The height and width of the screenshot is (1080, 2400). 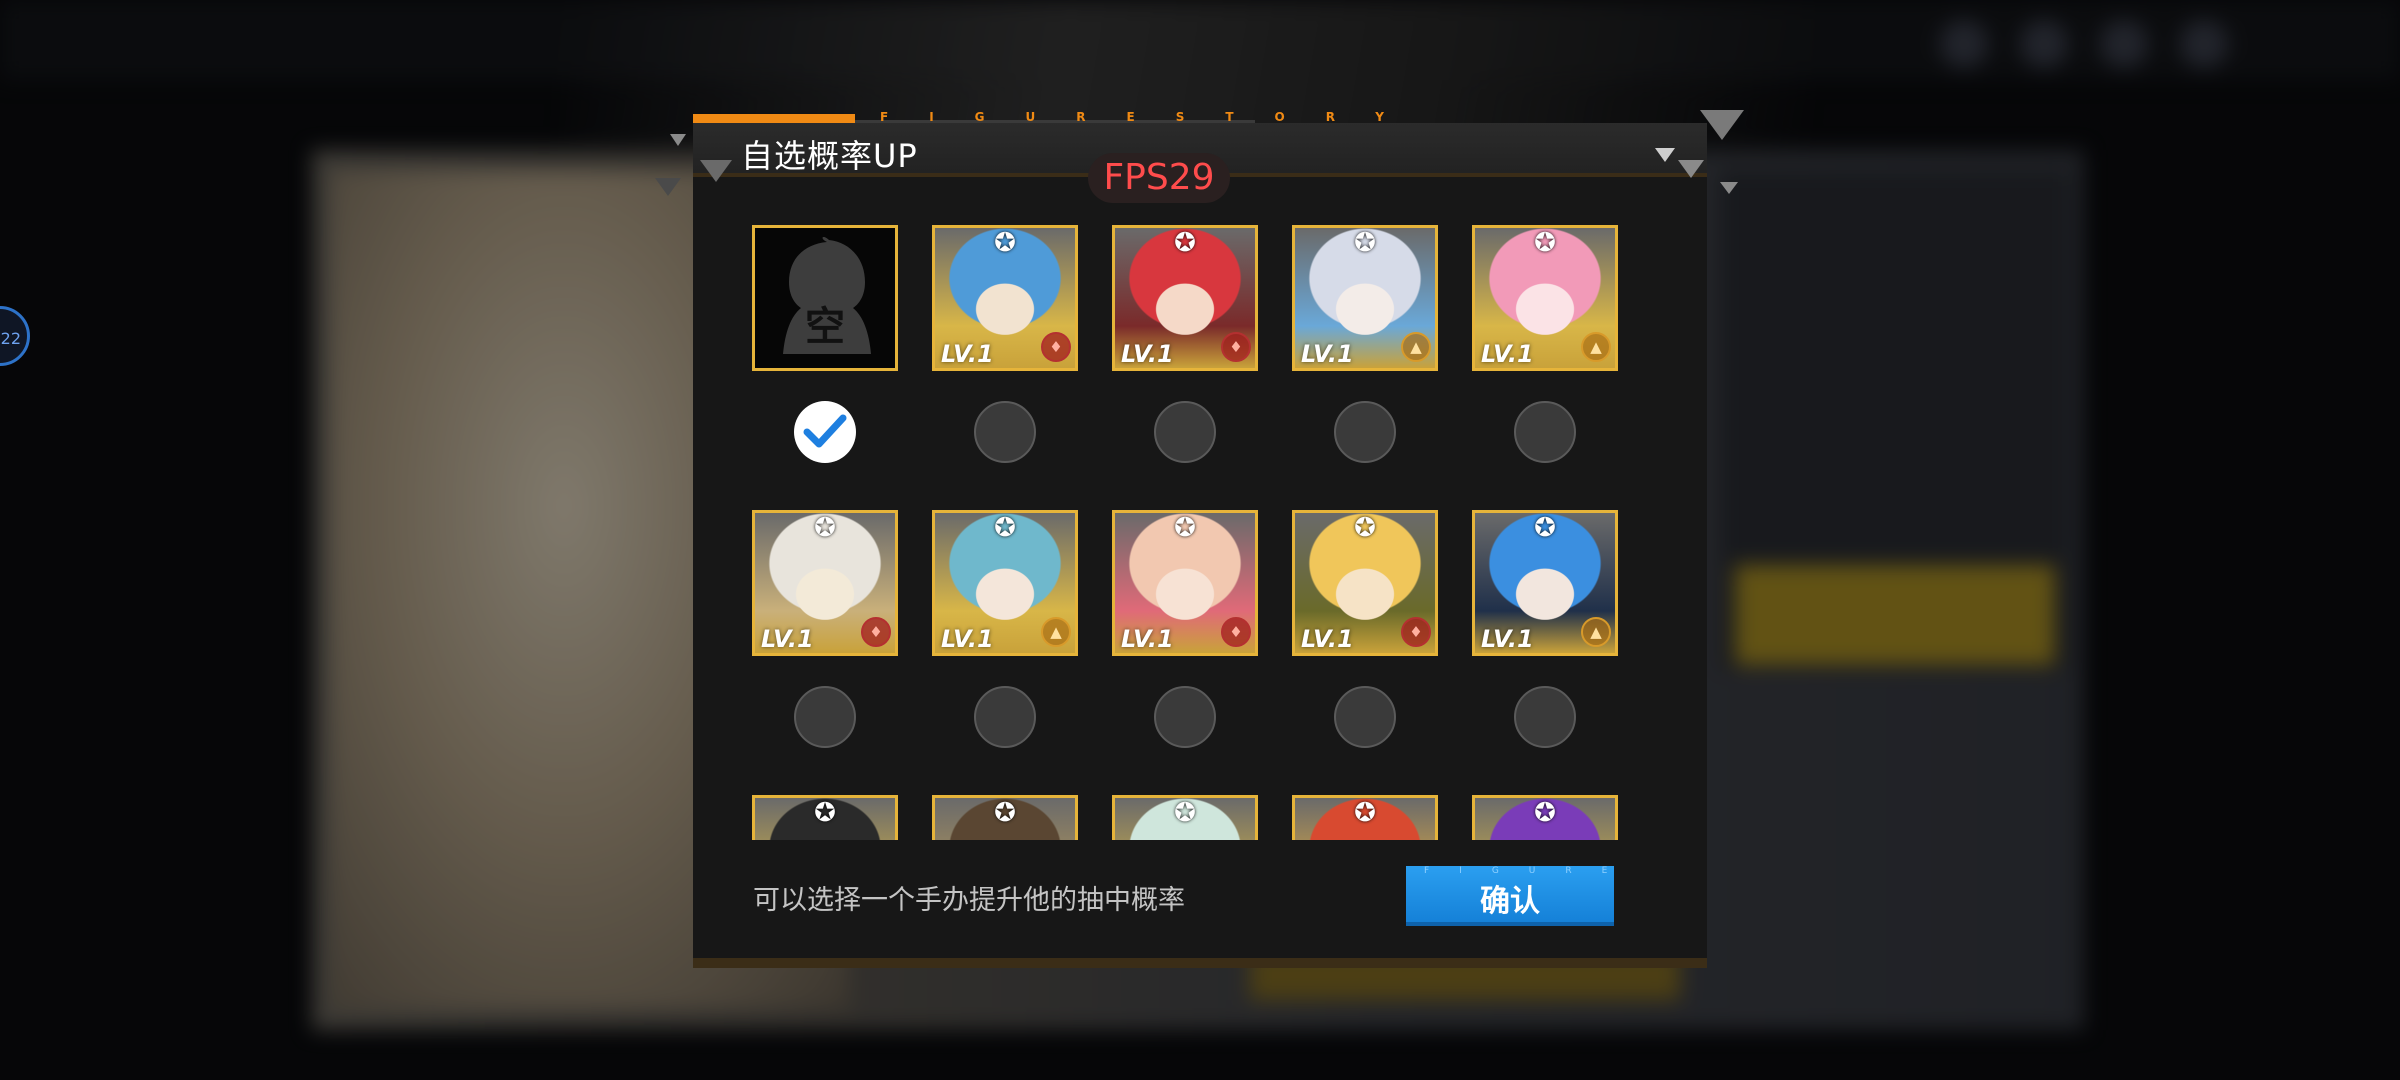 What do you see at coordinates (1152, 117) in the screenshot?
I see `dialog-tab-text: FIGURESTORY` at bounding box center [1152, 117].